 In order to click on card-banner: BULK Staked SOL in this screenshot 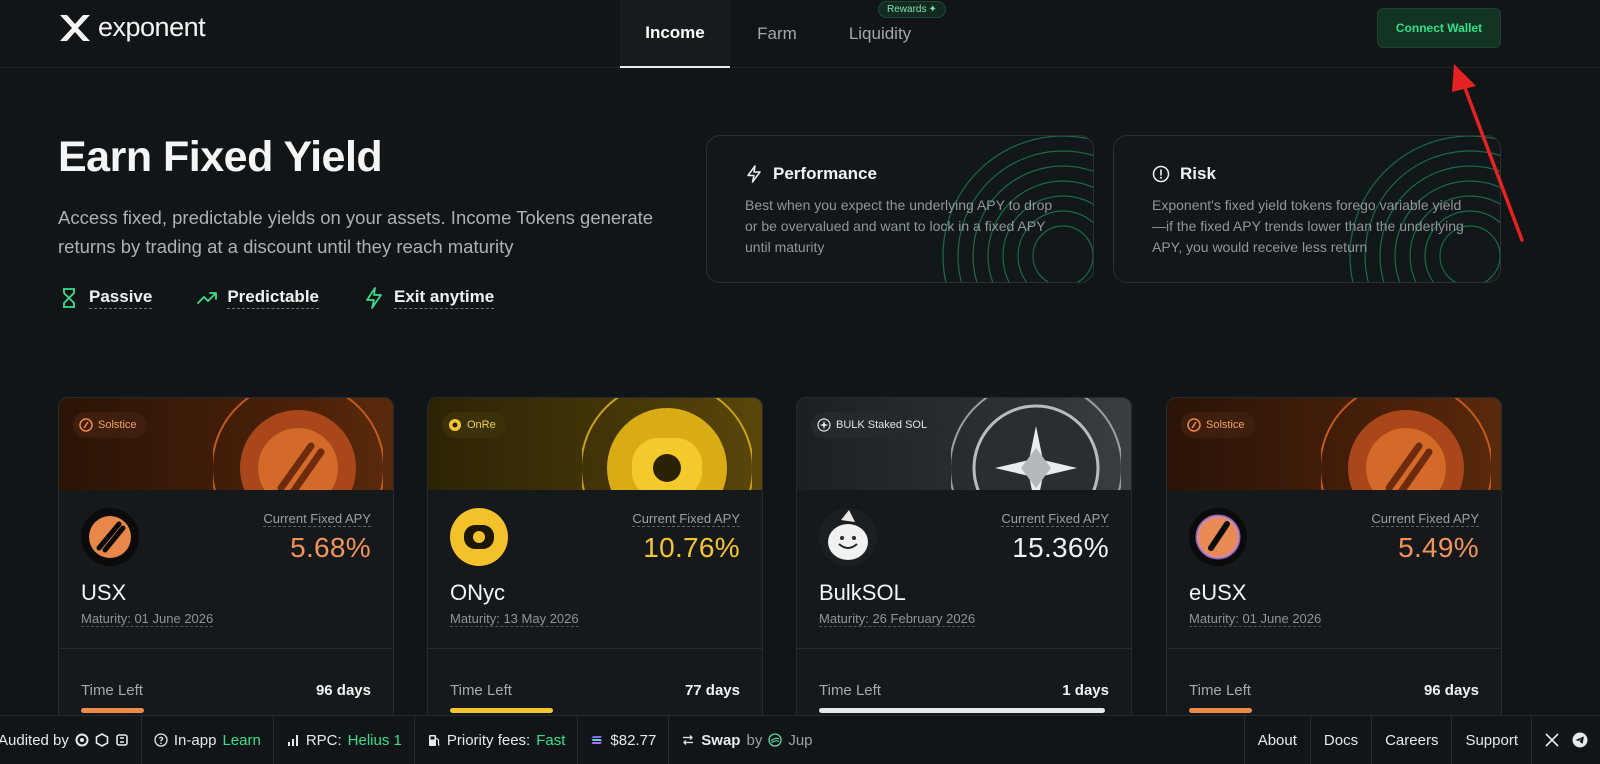, I will do `click(964, 444)`.